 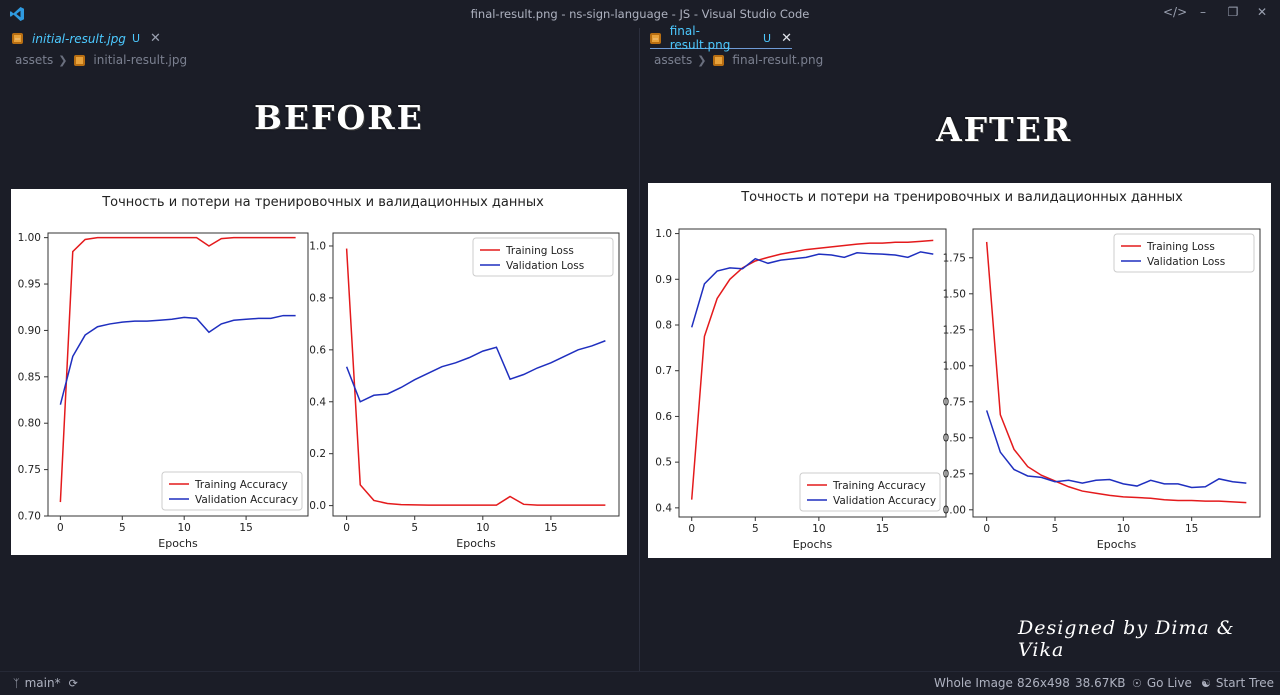 What do you see at coordinates (700, 38) in the screenshot?
I see `tab-label: final-result.png` at bounding box center [700, 38].